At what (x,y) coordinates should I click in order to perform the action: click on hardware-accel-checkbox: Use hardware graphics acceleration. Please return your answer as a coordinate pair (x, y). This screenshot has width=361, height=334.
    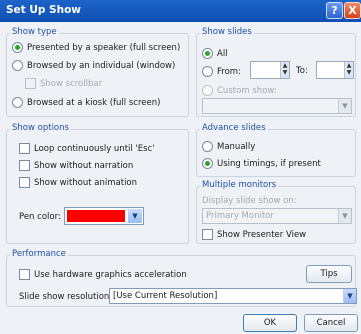
    Looking at the image, I should click on (103, 274).